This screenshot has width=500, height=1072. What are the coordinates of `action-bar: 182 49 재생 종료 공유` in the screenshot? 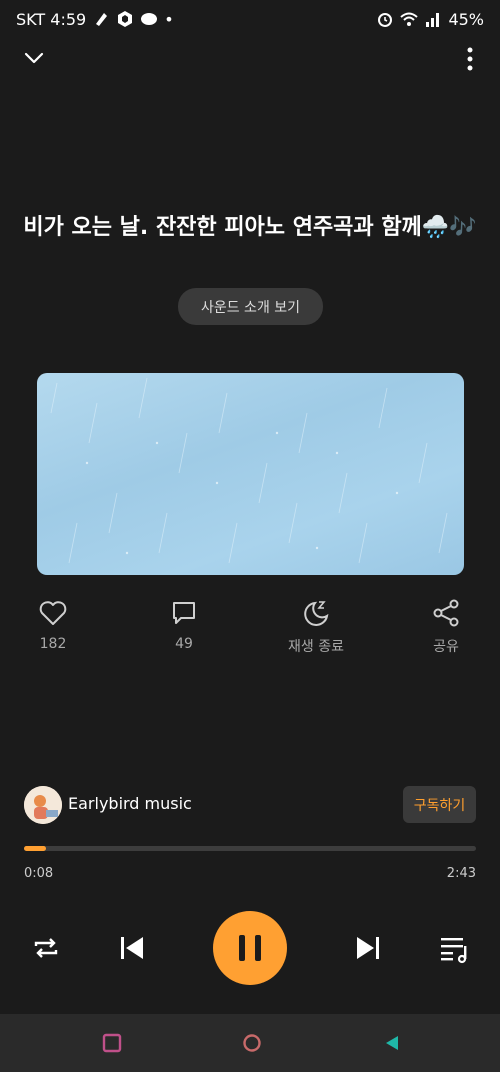 It's located at (250, 628).